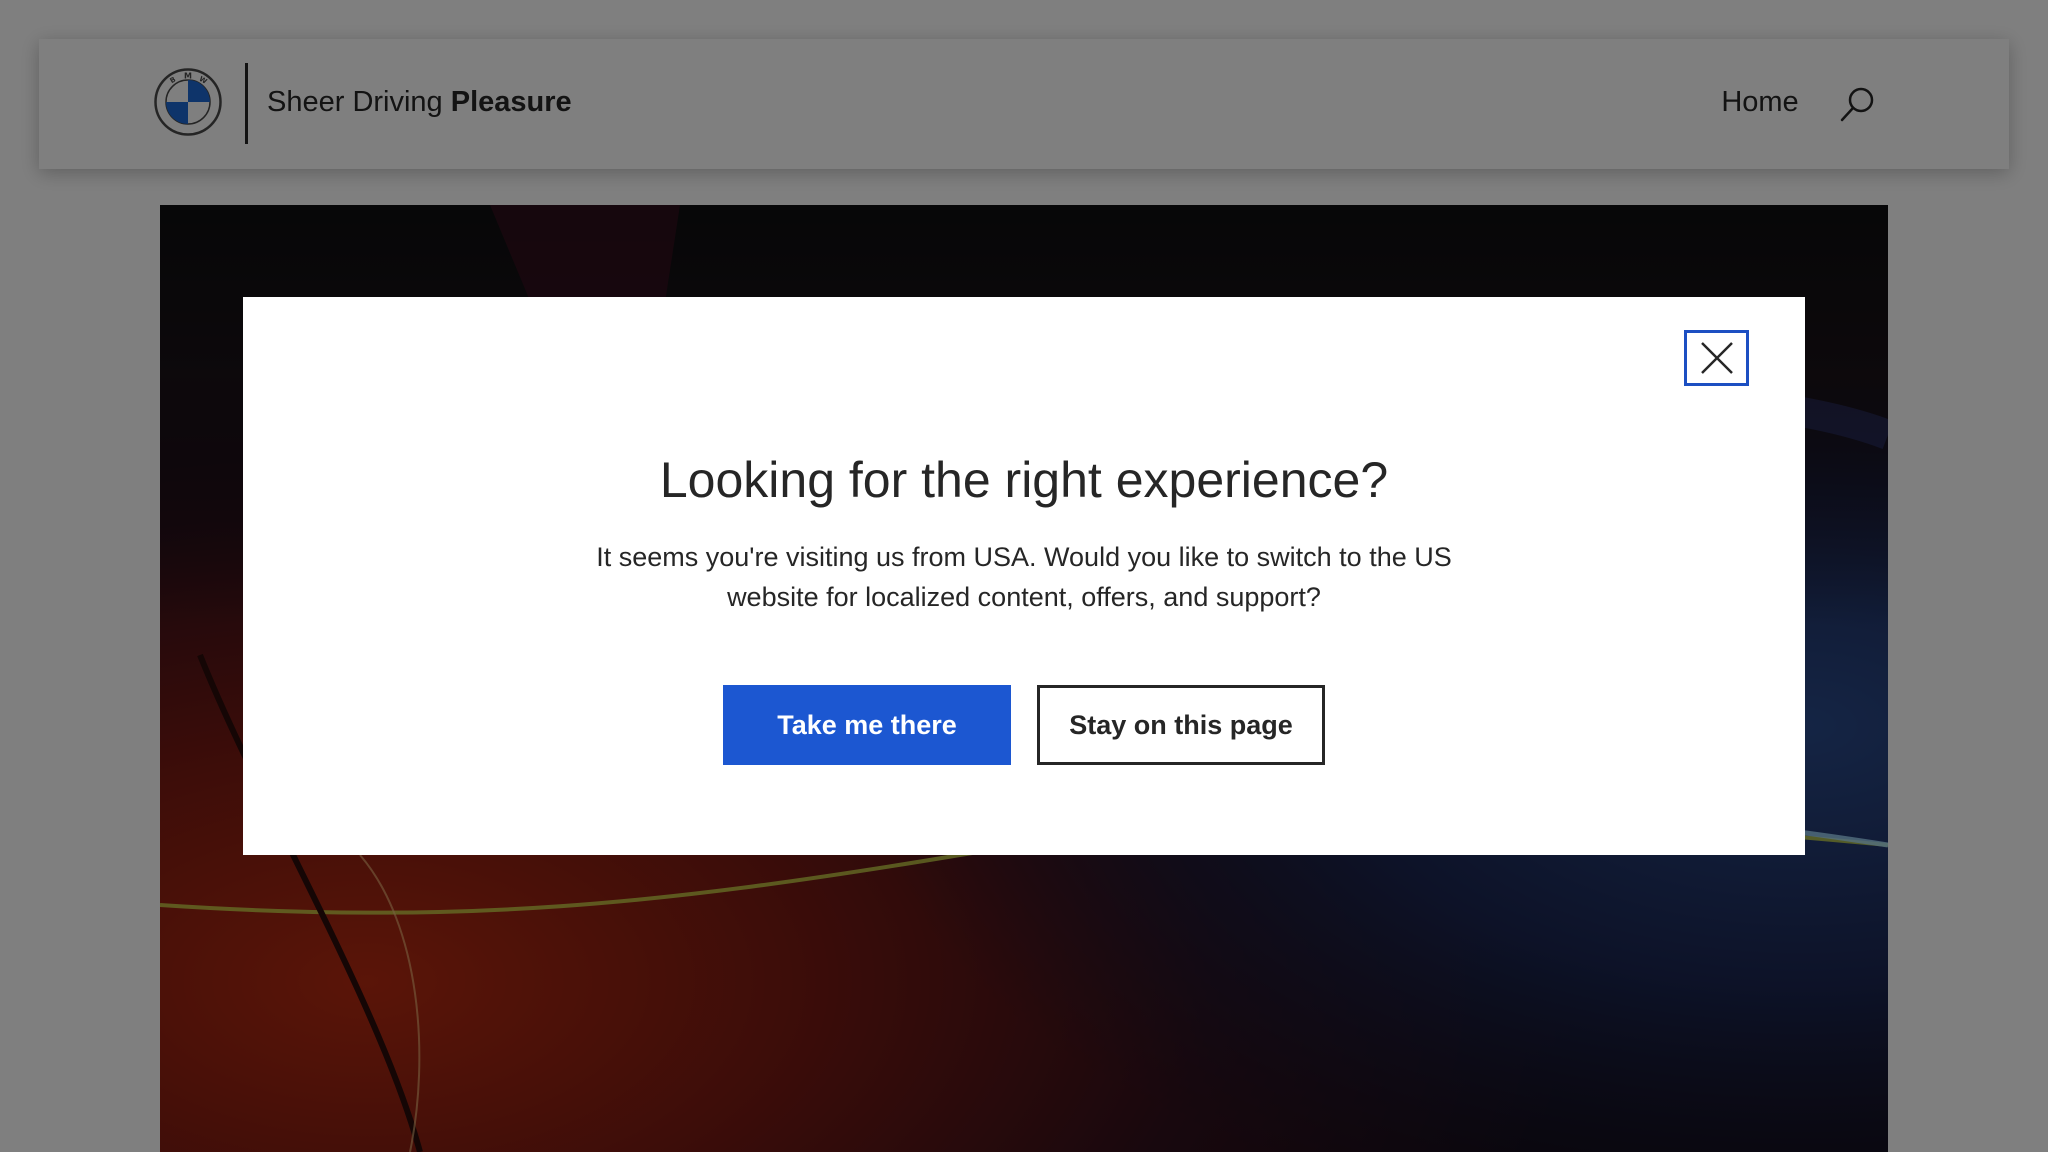 Image resolution: width=2048 pixels, height=1152 pixels. I want to click on close-icon, so click(1717, 358).